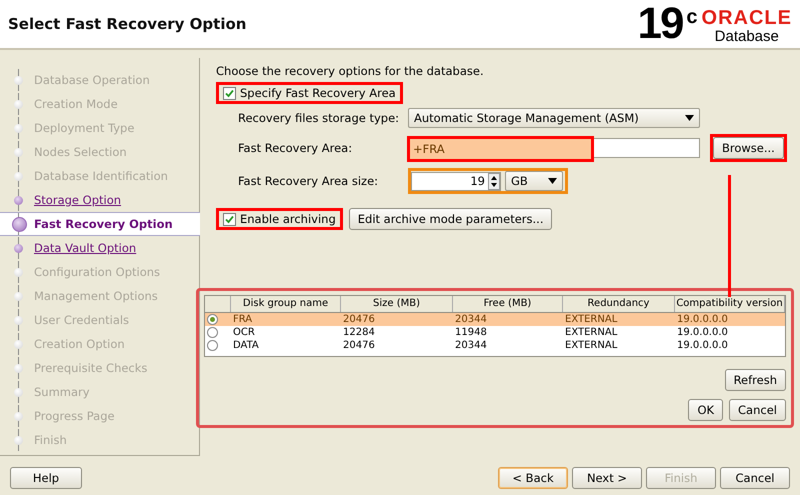  I want to click on step-item: Nodes Selection, so click(100, 152).